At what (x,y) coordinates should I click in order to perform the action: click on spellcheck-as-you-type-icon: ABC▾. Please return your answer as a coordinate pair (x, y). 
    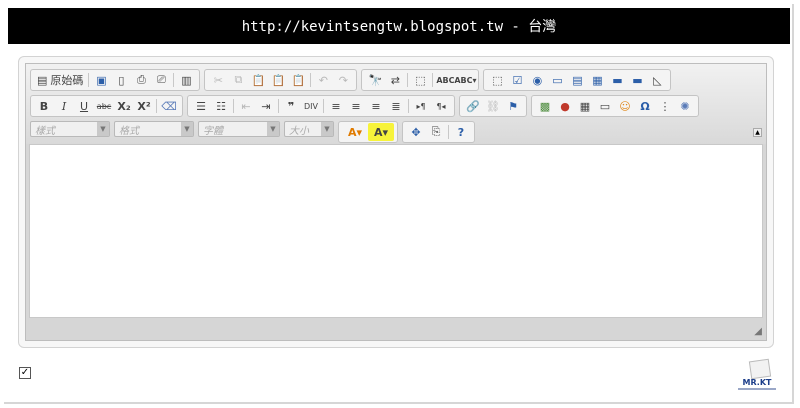
    Looking at the image, I should click on (465, 80).